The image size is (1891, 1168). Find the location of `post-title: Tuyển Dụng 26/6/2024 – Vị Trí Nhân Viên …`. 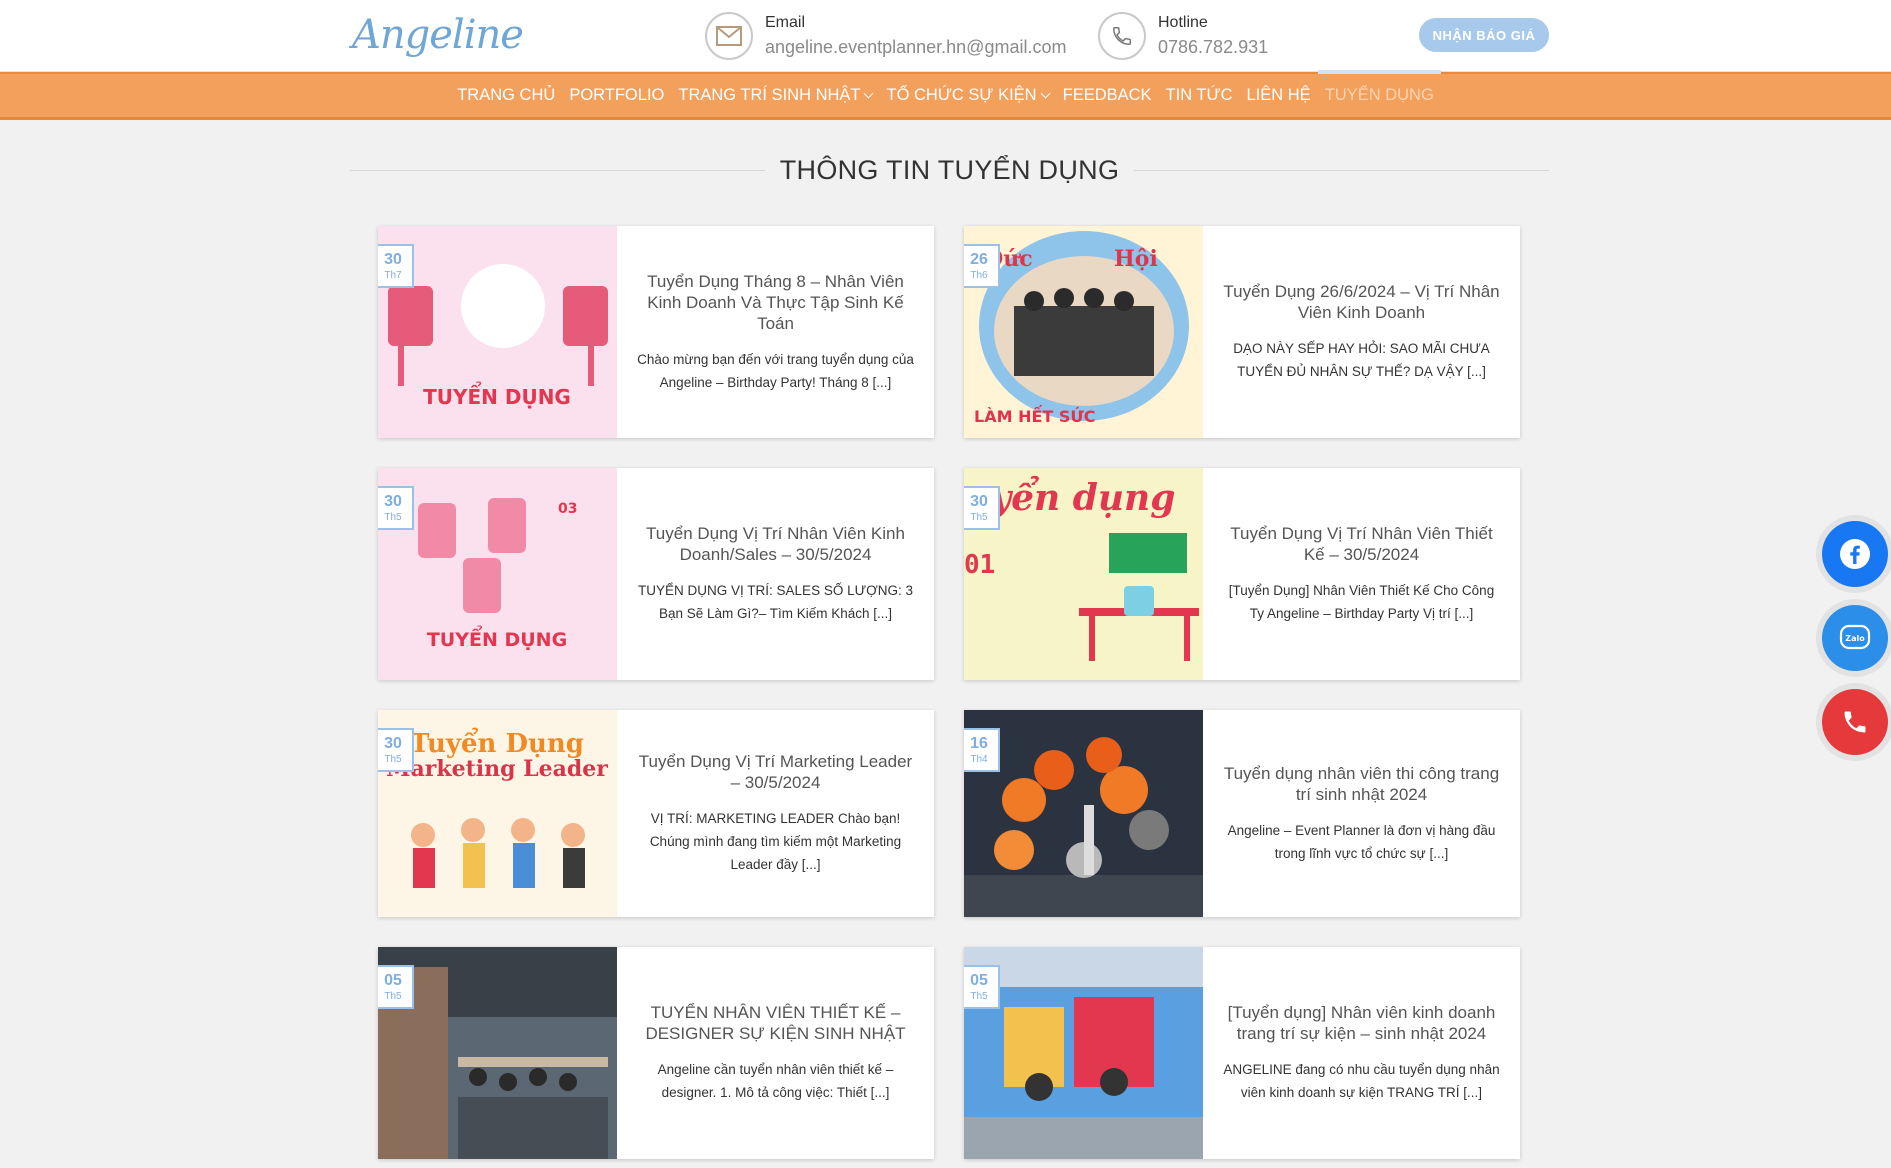

post-title: Tuyển Dụng 26/6/2024 – Vị Trí Nhân Viên … is located at coordinates (1361, 302).